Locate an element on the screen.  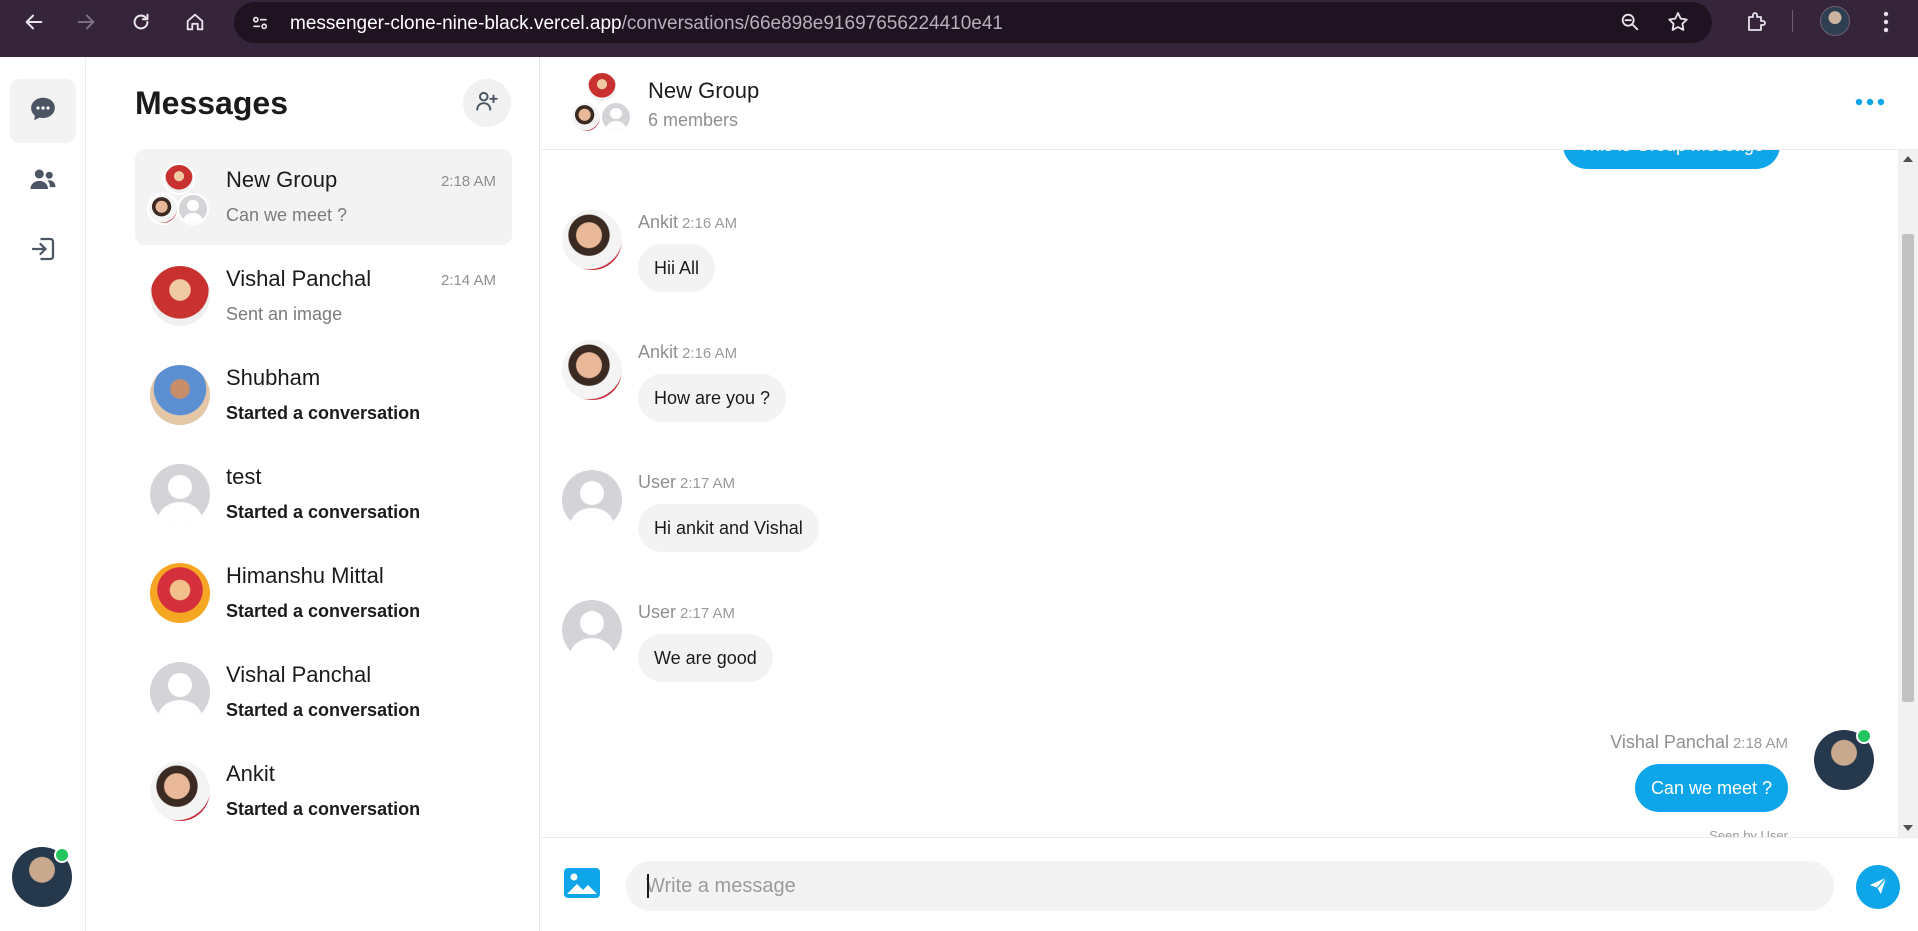
sender-name: Vishal Panchal is located at coordinates (1669, 742).